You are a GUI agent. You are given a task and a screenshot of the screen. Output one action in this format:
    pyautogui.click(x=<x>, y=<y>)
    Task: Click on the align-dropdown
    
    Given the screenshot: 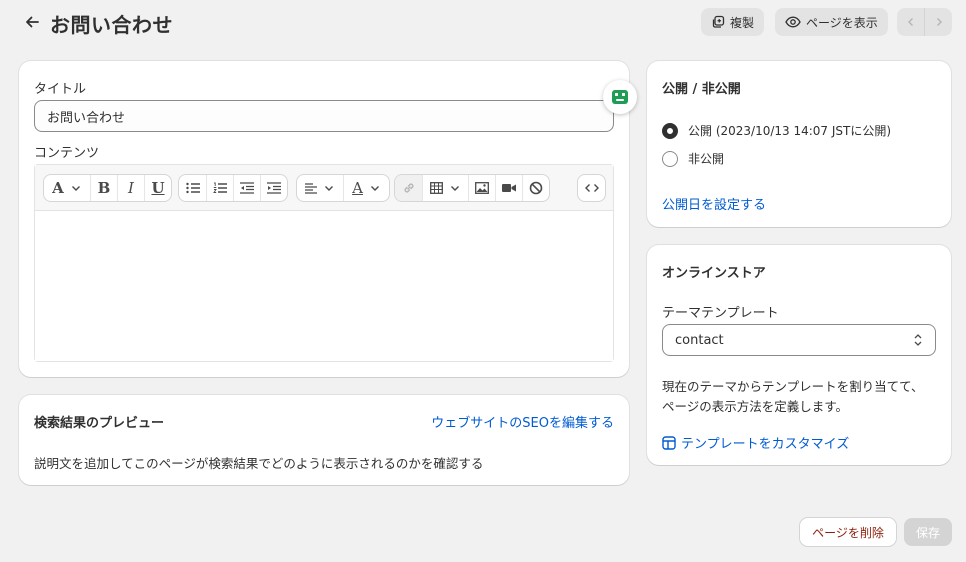 What is the action you would take?
    pyautogui.click(x=320, y=188)
    